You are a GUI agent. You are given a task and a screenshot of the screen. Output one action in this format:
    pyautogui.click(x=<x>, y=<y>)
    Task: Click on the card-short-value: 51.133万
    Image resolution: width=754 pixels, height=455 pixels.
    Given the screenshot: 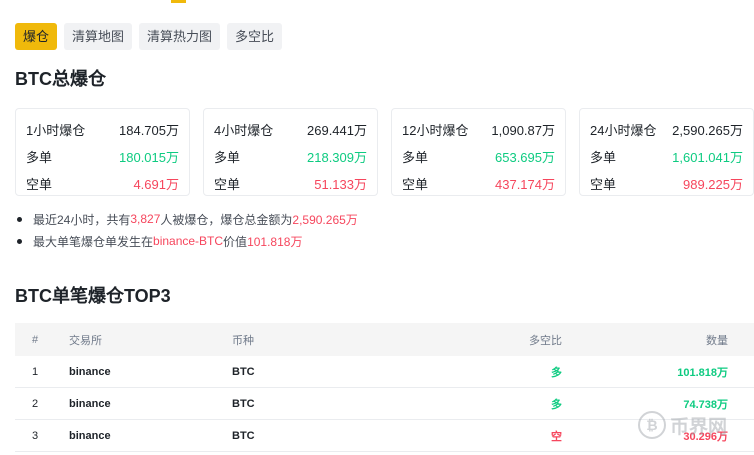 What is the action you would take?
    pyautogui.click(x=340, y=184)
    